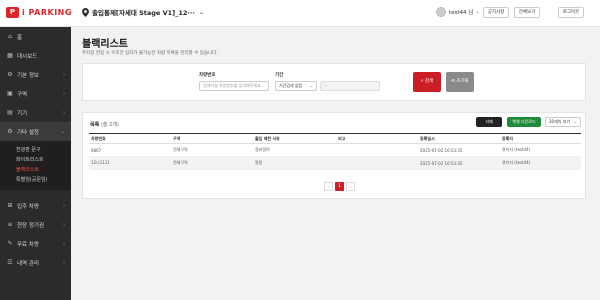  I want to click on period-select-value: 기간검색 없음, so click(291, 85).